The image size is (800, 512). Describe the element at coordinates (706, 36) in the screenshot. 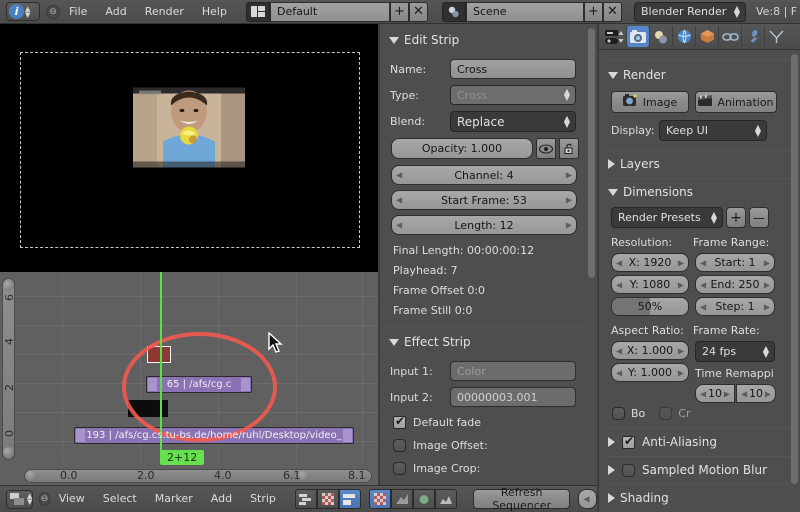

I see `tab-object` at that location.